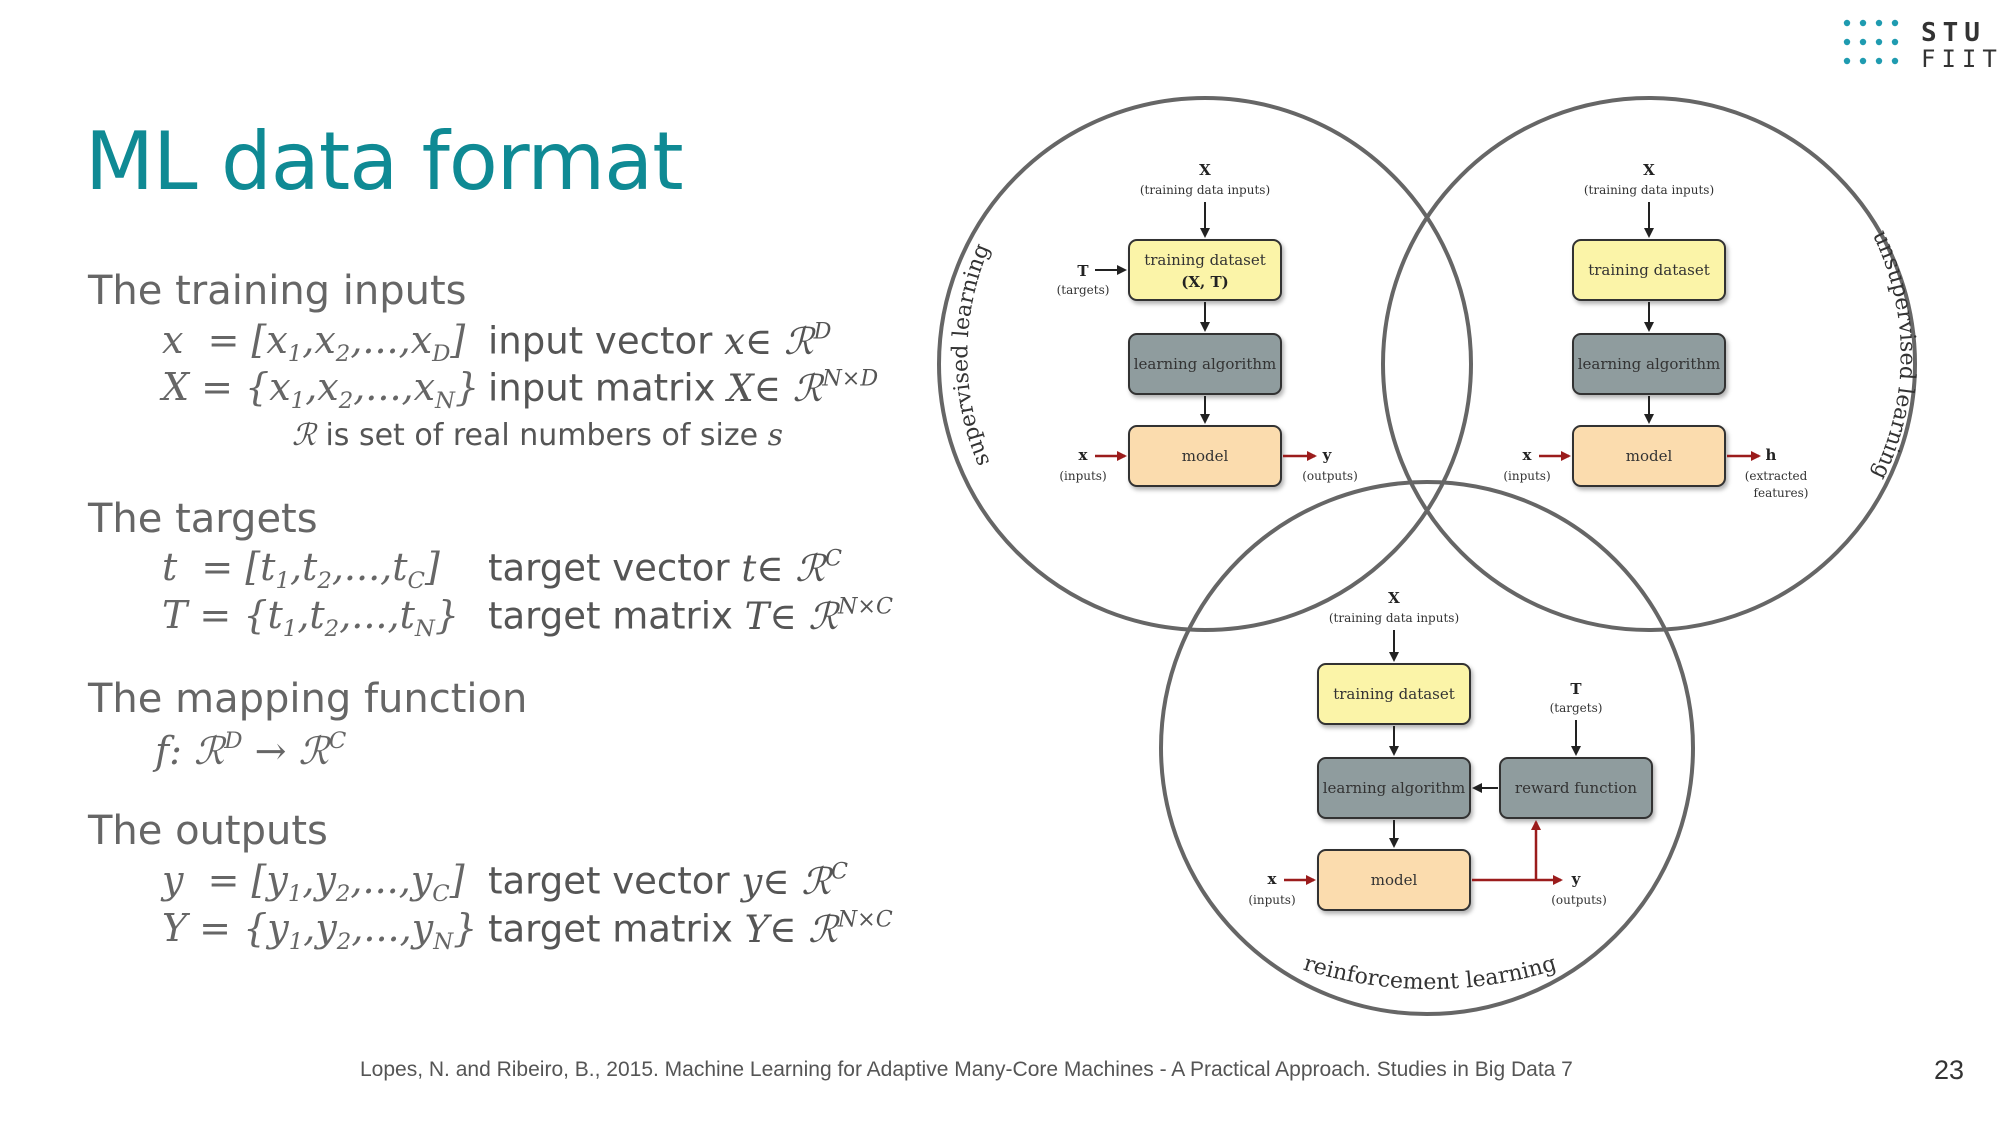  I want to click on rein-x-symbol: x, so click(1273, 879).